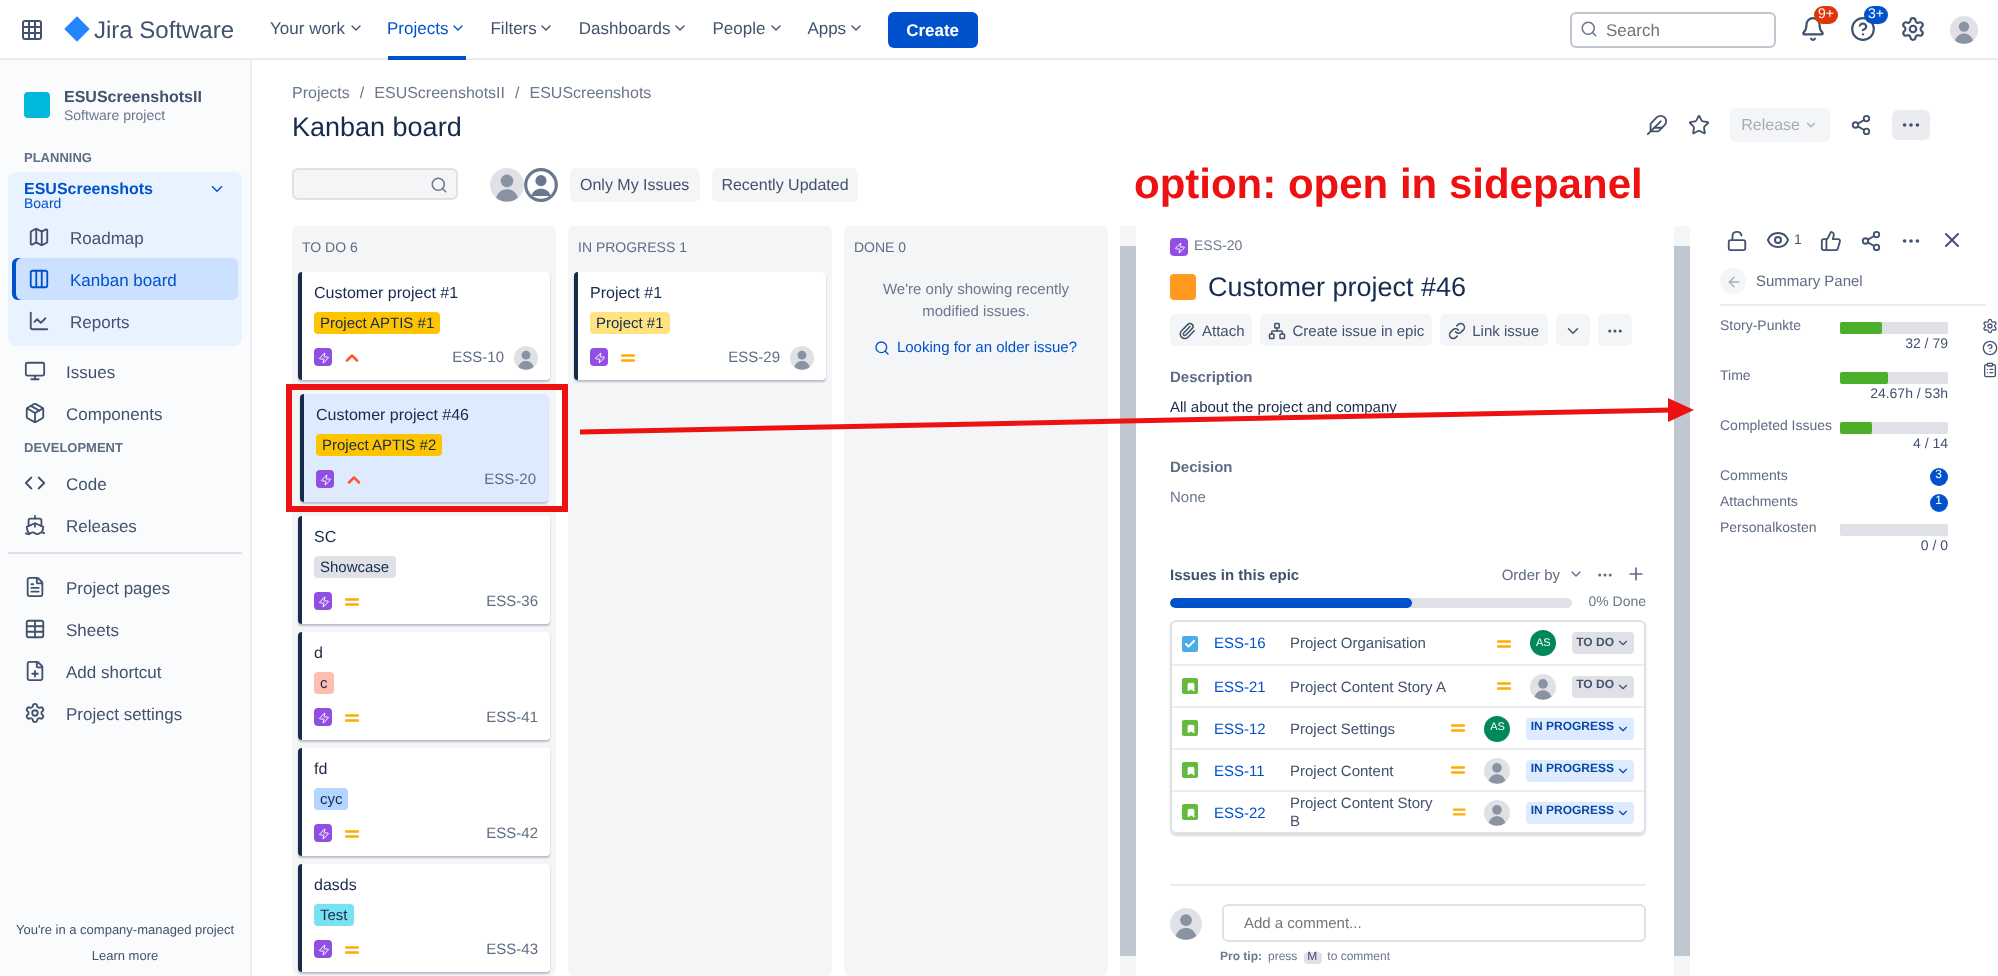  What do you see at coordinates (1388, 186) in the screenshot?
I see `annotation-text: option: open in sidepanel` at bounding box center [1388, 186].